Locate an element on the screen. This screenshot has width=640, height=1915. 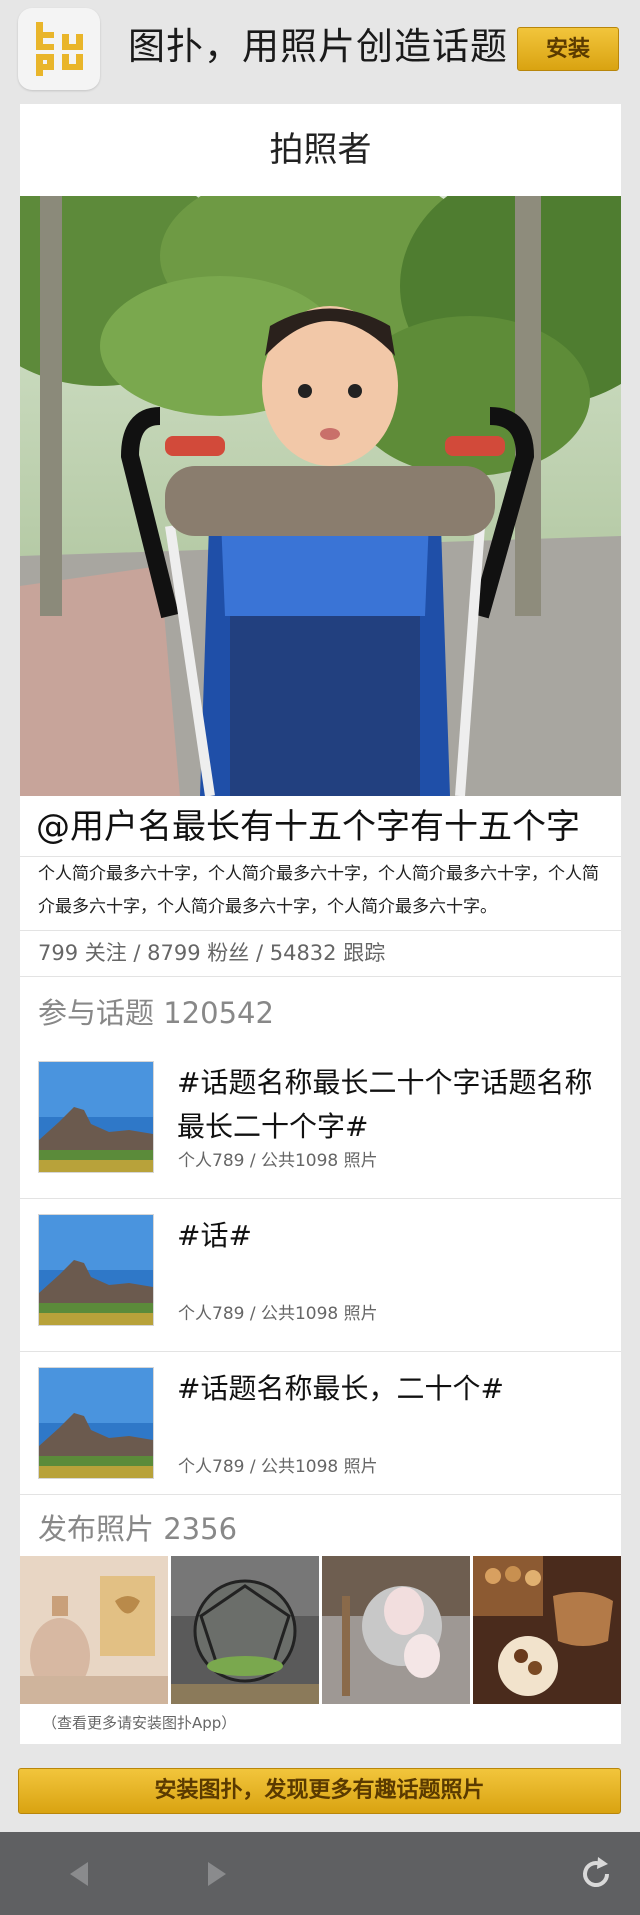
browser-toolbar is located at coordinates (320, 1873).